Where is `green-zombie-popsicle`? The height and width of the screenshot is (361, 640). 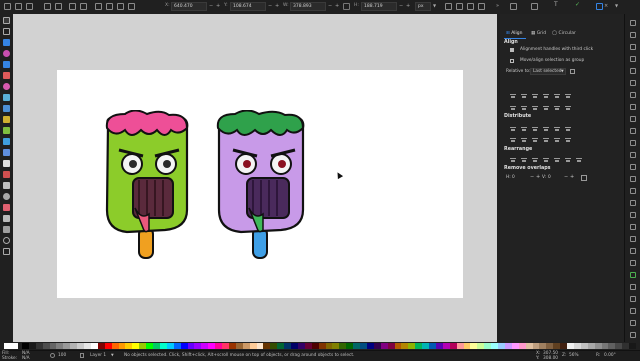 green-zombie-popsicle is located at coordinates (147, 184).